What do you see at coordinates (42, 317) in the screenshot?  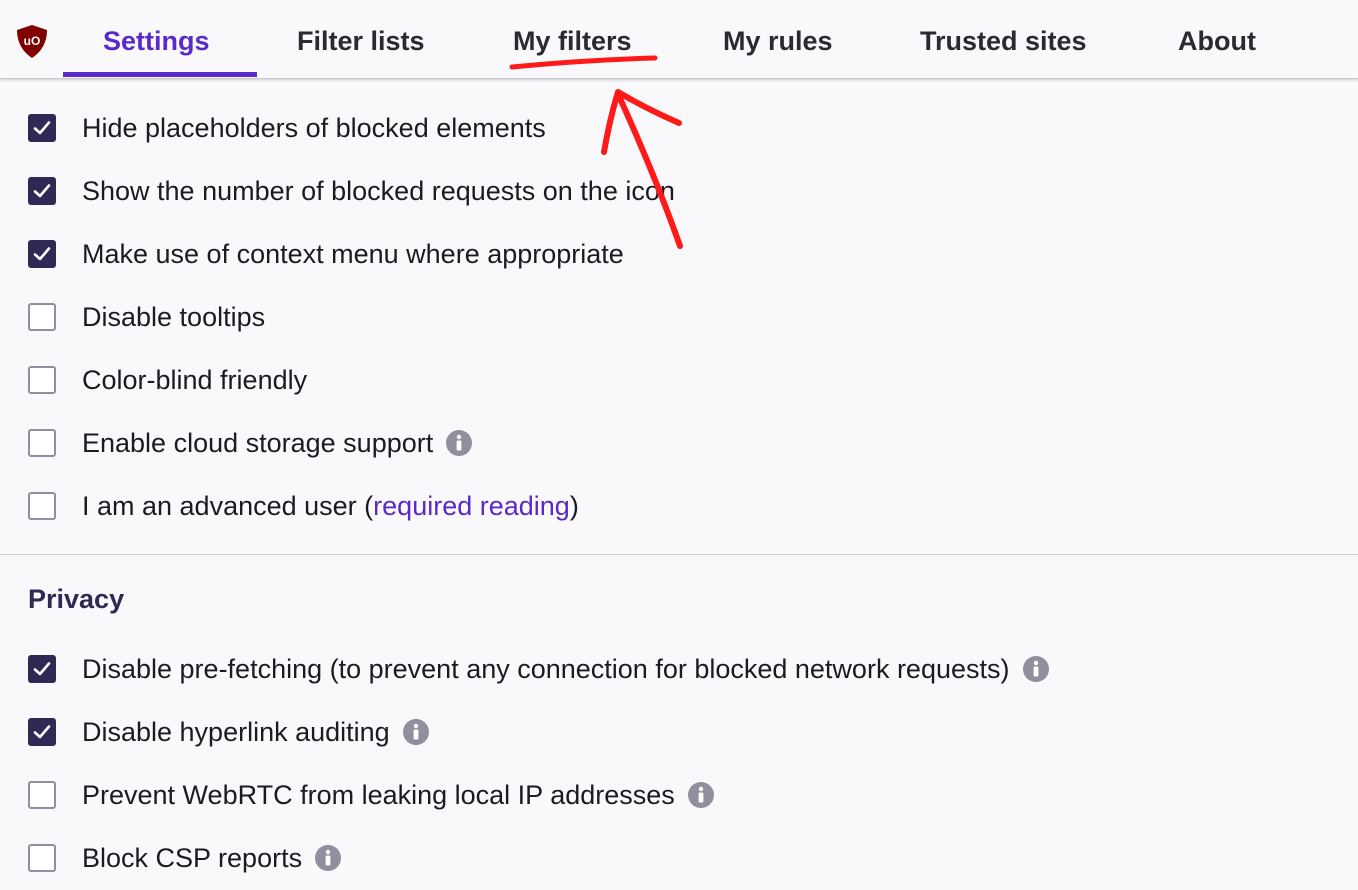 I see `disable-tooltips-checkbox` at bounding box center [42, 317].